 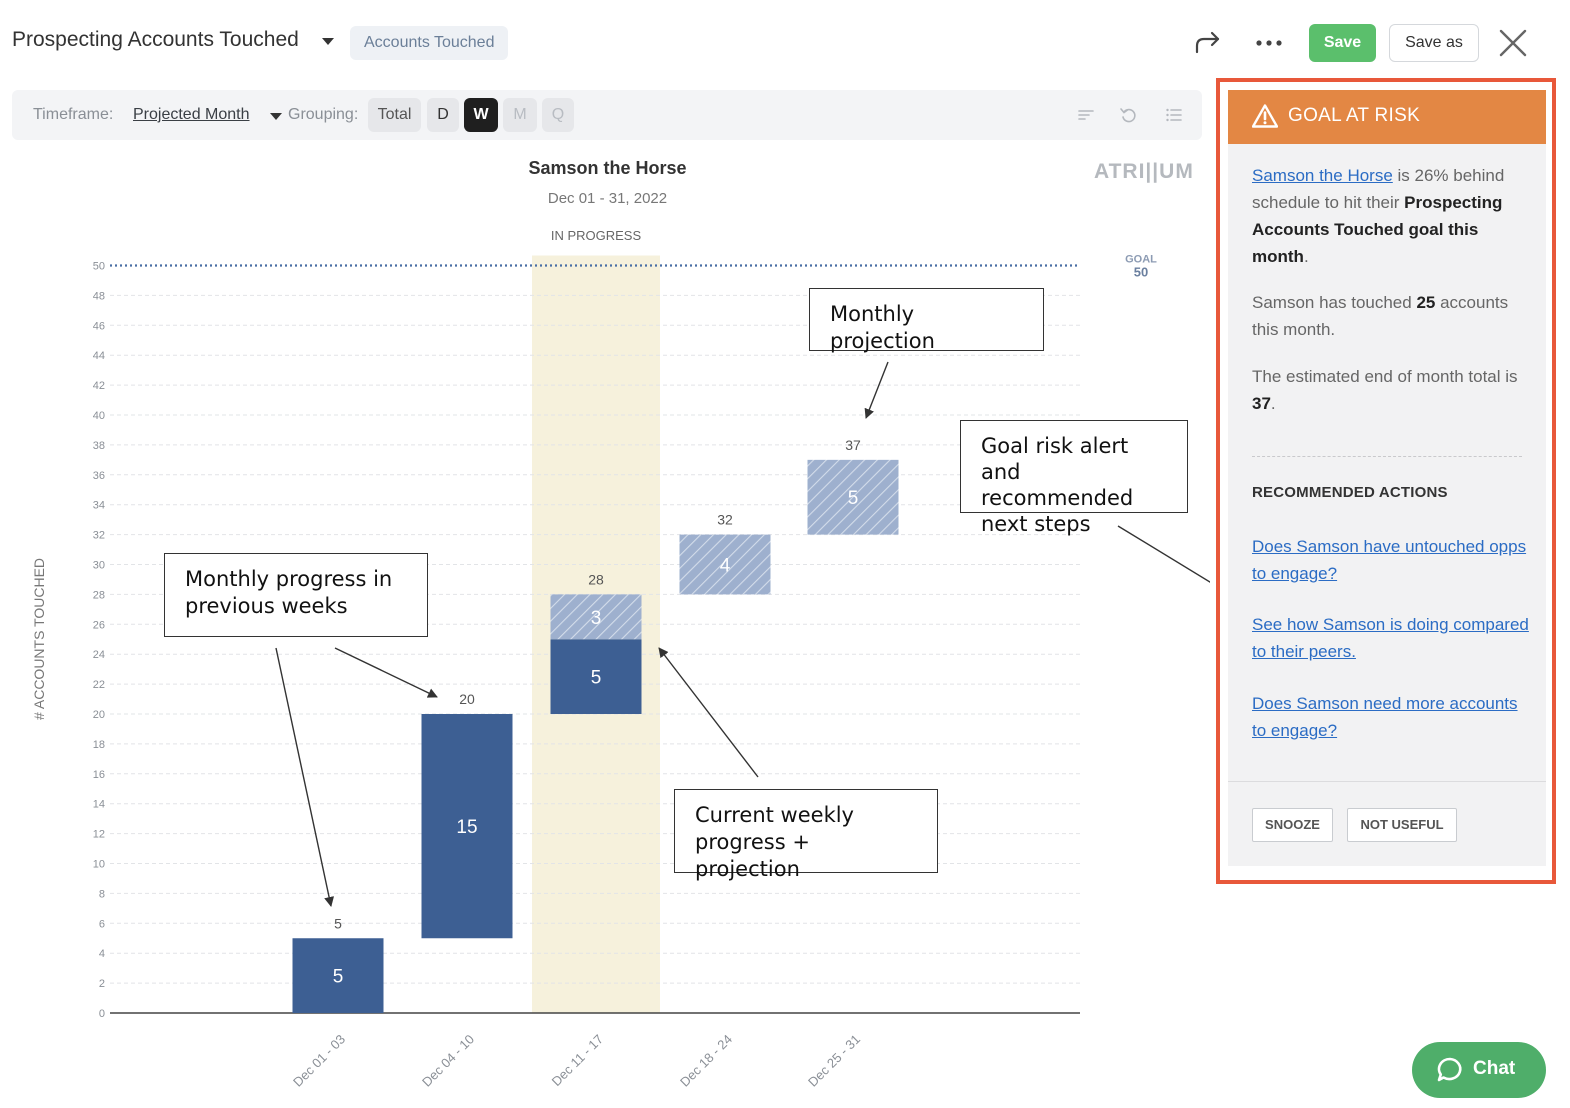 I want to click on y-tick-label: 18, so click(x=99, y=745).